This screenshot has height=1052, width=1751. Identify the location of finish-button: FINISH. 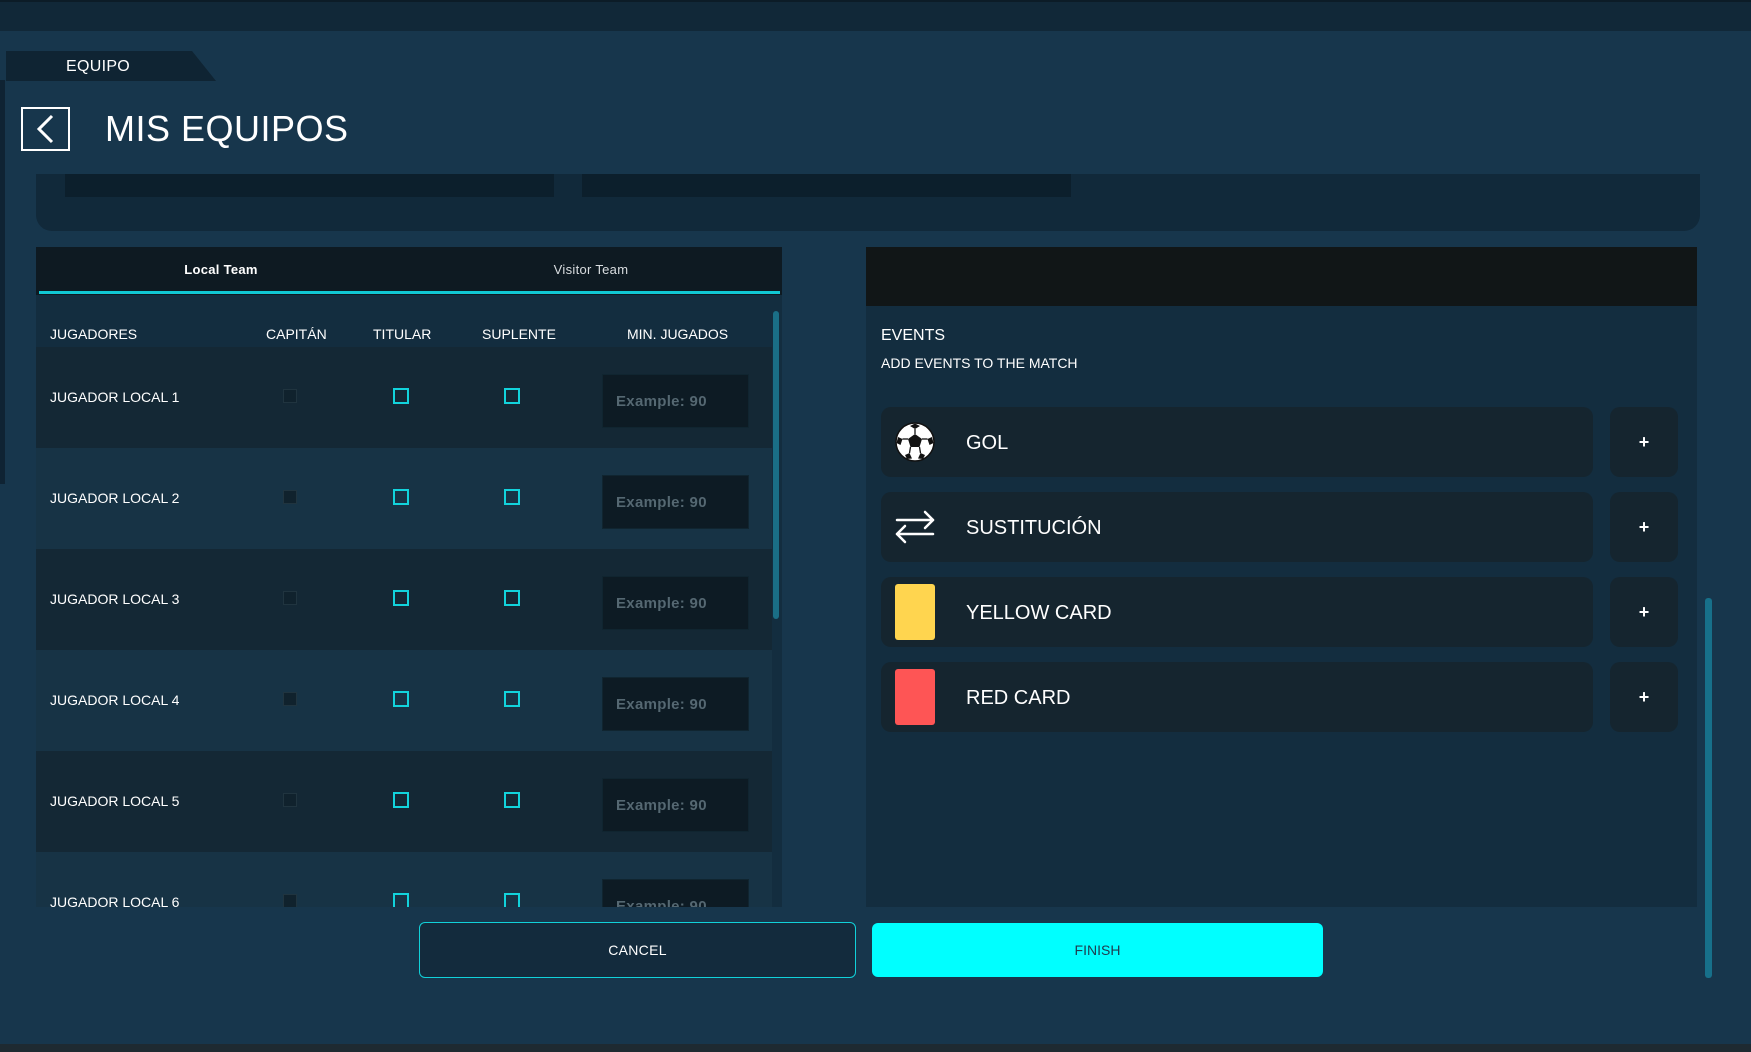
(1097, 950).